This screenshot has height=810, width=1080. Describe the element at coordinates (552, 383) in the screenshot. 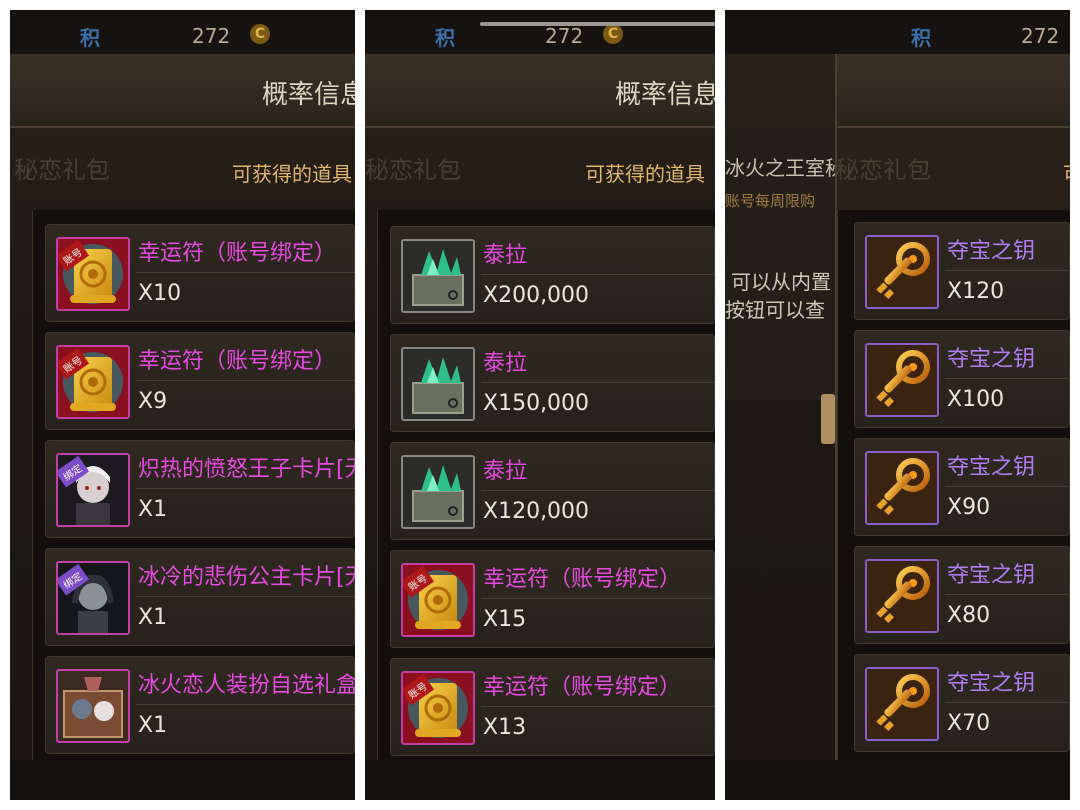

I see `list-item: 泰拉 X150,000` at that location.